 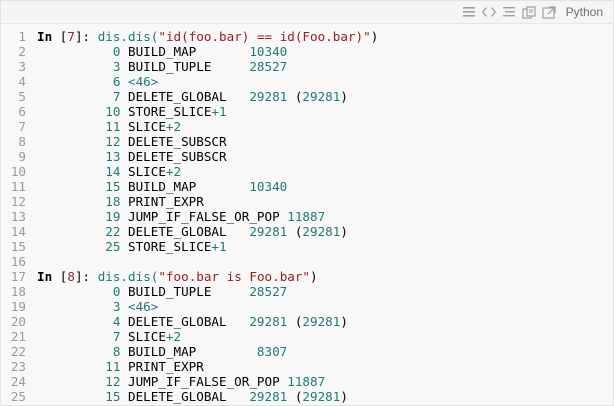 What do you see at coordinates (22, 51) in the screenshot?
I see `line-number: 2` at bounding box center [22, 51].